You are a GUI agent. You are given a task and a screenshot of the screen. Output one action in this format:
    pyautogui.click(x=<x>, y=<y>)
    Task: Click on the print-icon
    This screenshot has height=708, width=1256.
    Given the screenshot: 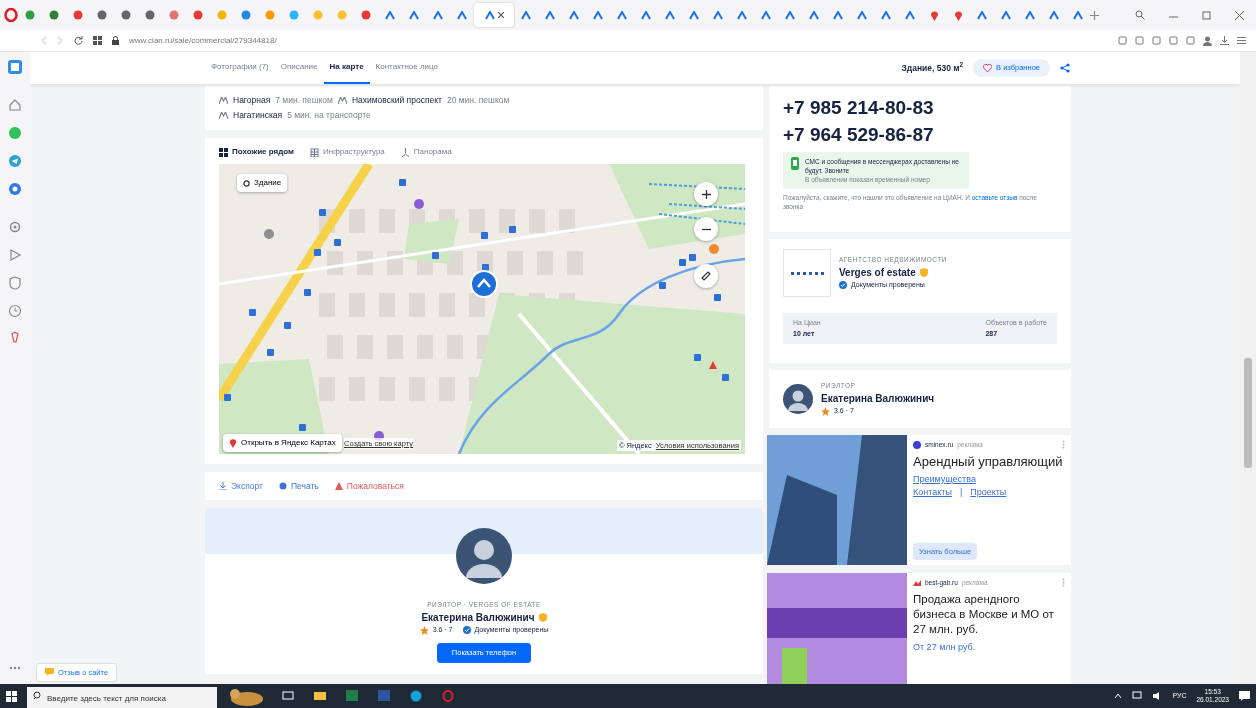 What is the action you would take?
    pyautogui.click(x=282, y=486)
    